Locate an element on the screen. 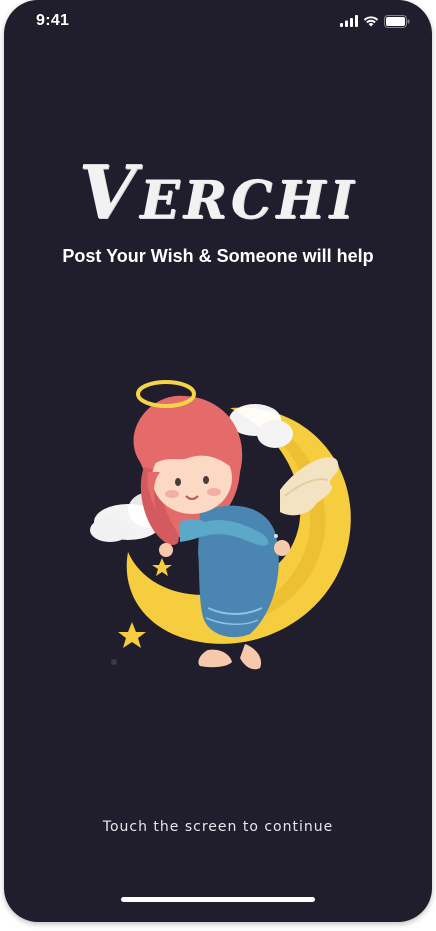 This screenshot has height=931, width=436. status-icons is located at coordinates (375, 21).